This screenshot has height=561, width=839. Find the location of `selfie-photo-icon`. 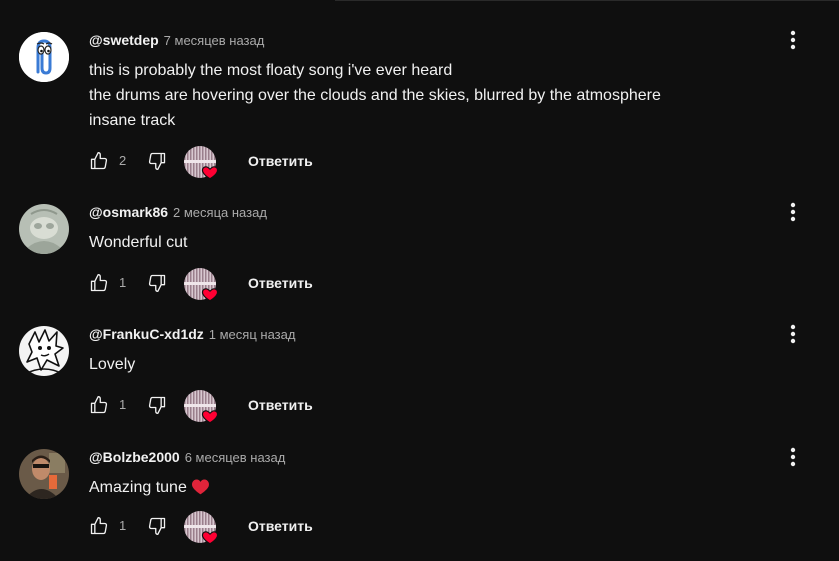

selfie-photo-icon is located at coordinates (44, 474).